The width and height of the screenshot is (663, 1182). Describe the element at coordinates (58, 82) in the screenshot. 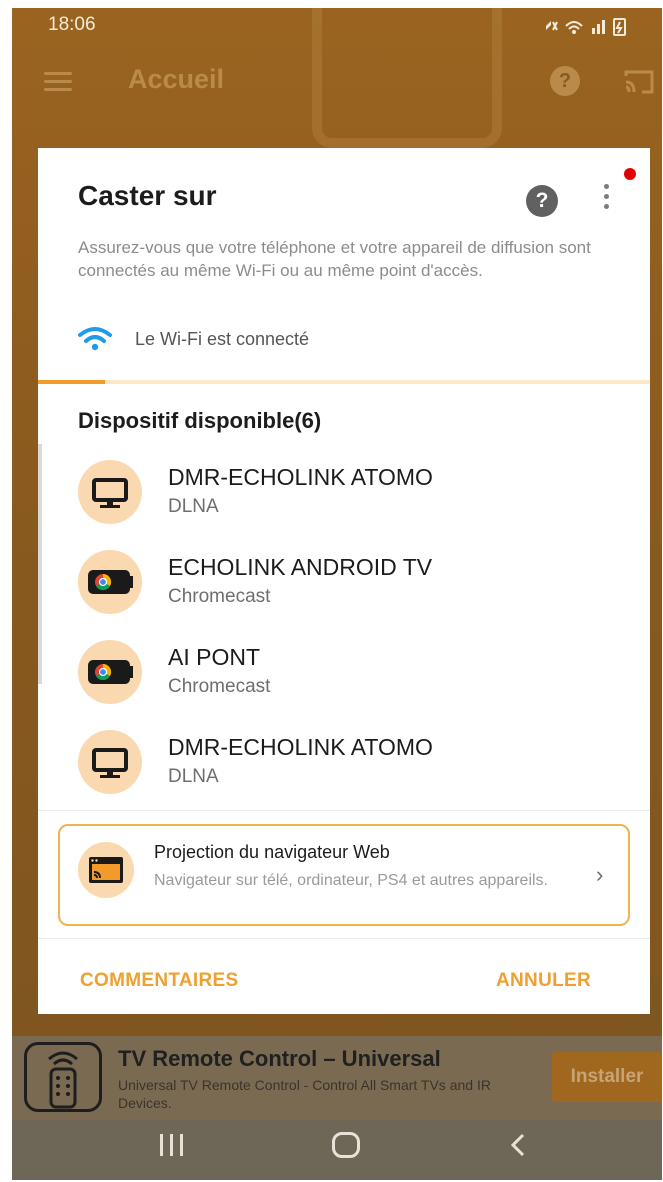

I see `menu-icon` at that location.